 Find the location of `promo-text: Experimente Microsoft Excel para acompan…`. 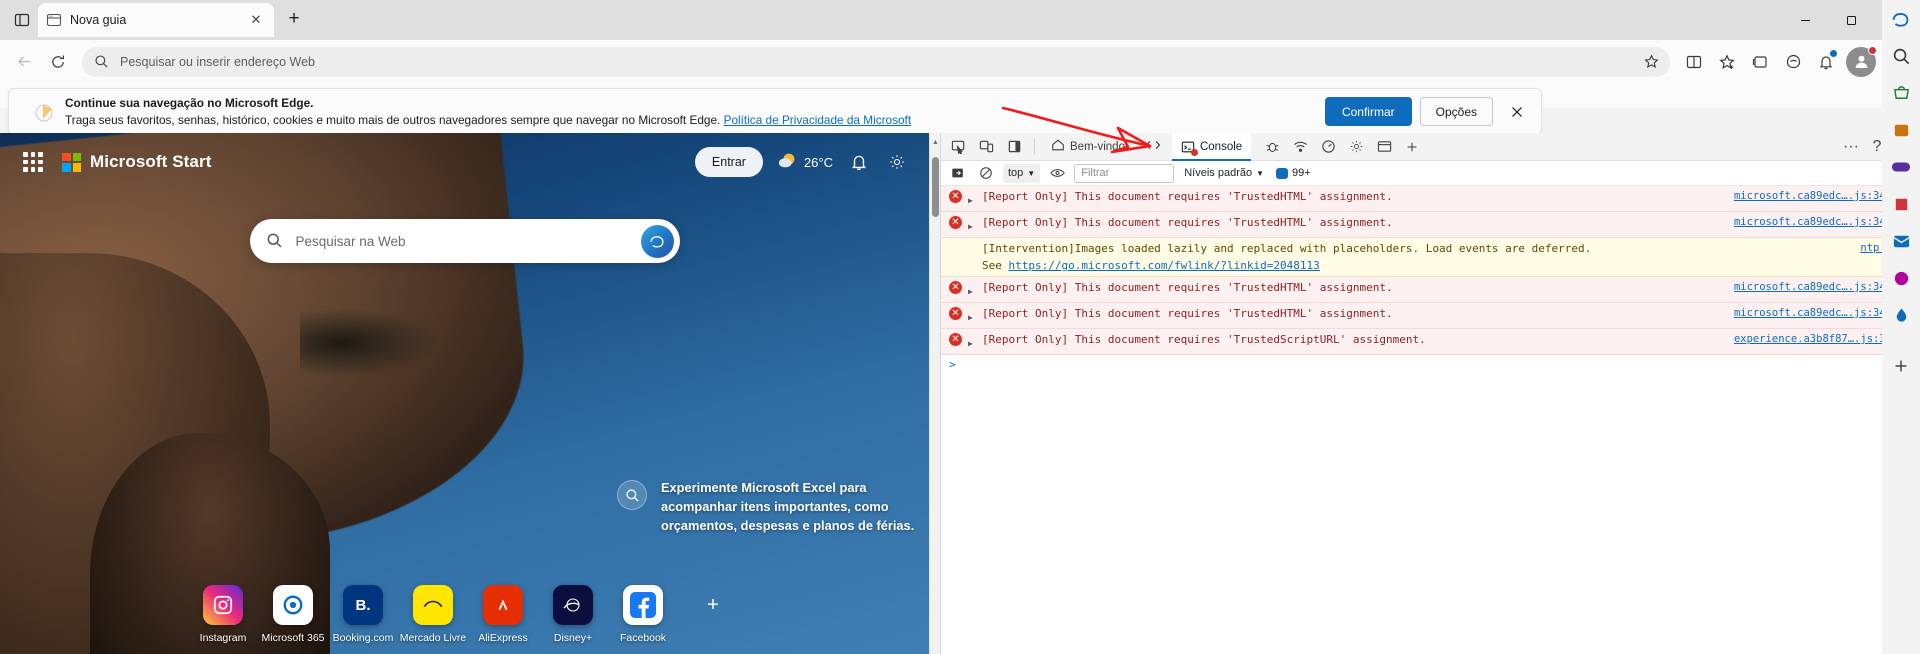

promo-text: Experimente Microsoft Excel para acompan… is located at coordinates (788, 506).